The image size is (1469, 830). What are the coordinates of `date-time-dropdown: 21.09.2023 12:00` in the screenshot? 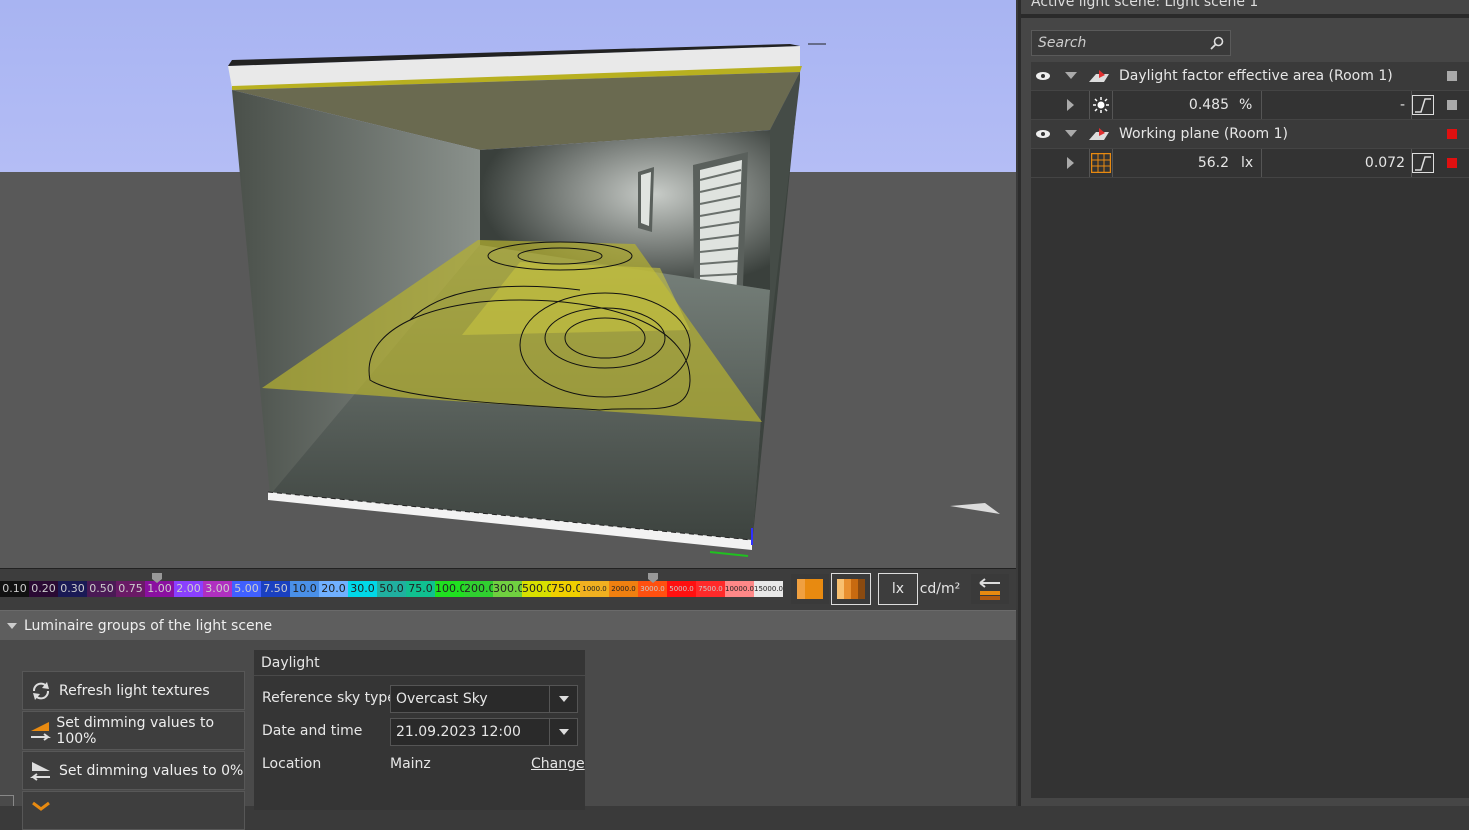 It's located at (484, 732).